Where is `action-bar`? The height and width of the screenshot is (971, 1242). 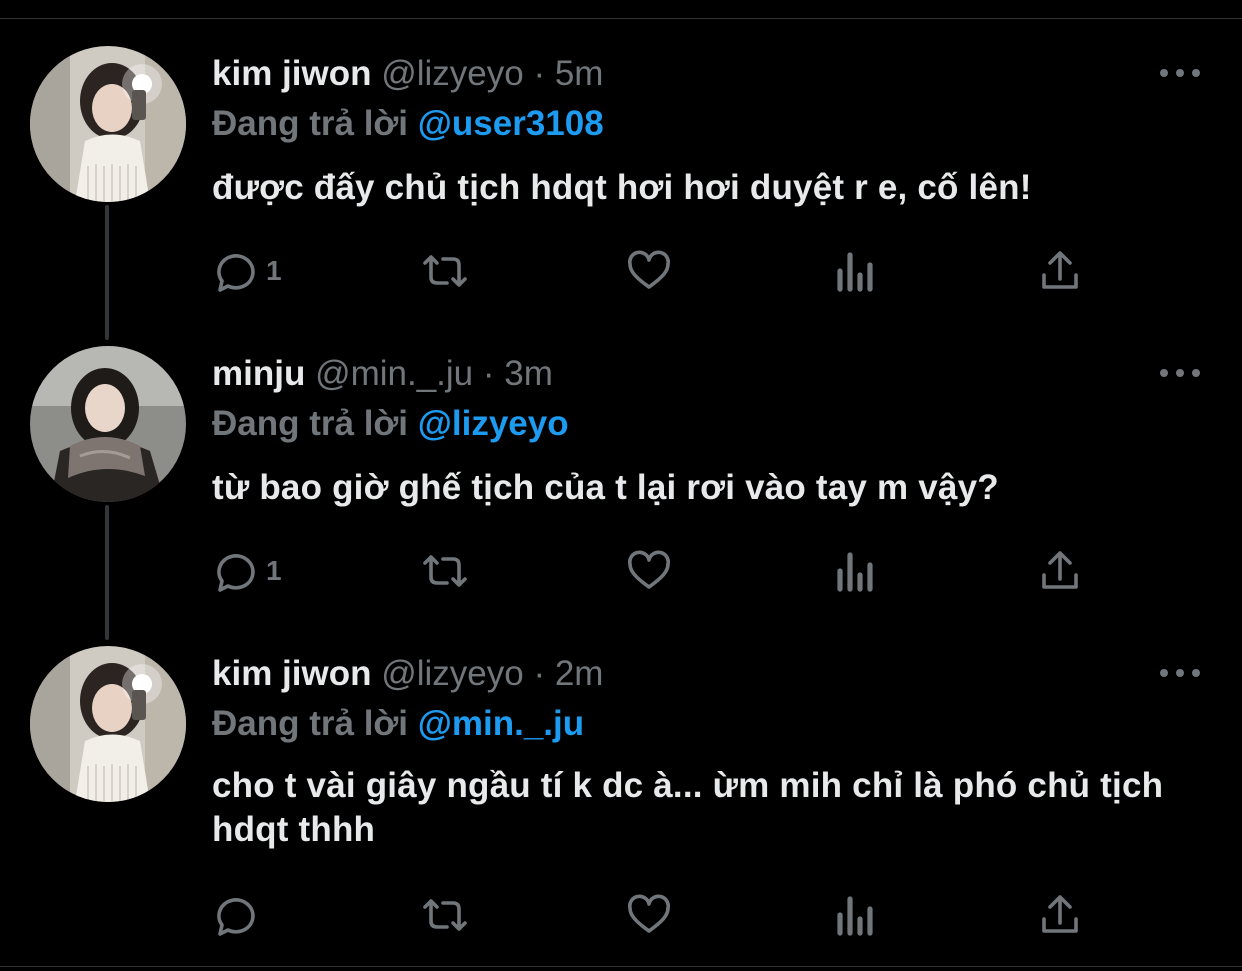 action-bar is located at coordinates (652, 915).